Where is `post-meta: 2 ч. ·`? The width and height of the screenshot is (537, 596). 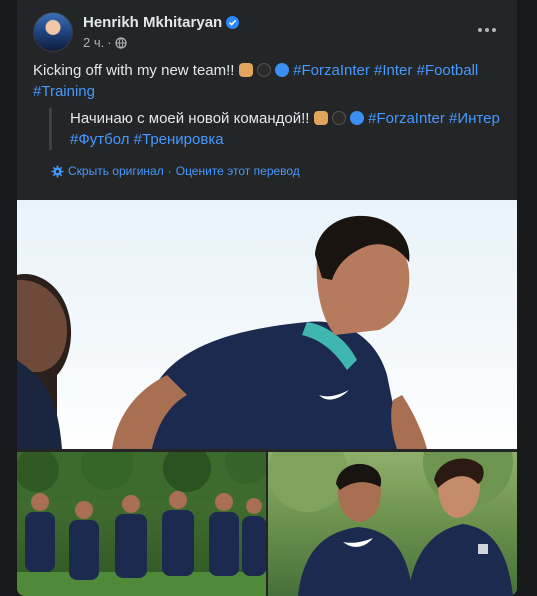
post-meta: 2 ч. · is located at coordinates (105, 42).